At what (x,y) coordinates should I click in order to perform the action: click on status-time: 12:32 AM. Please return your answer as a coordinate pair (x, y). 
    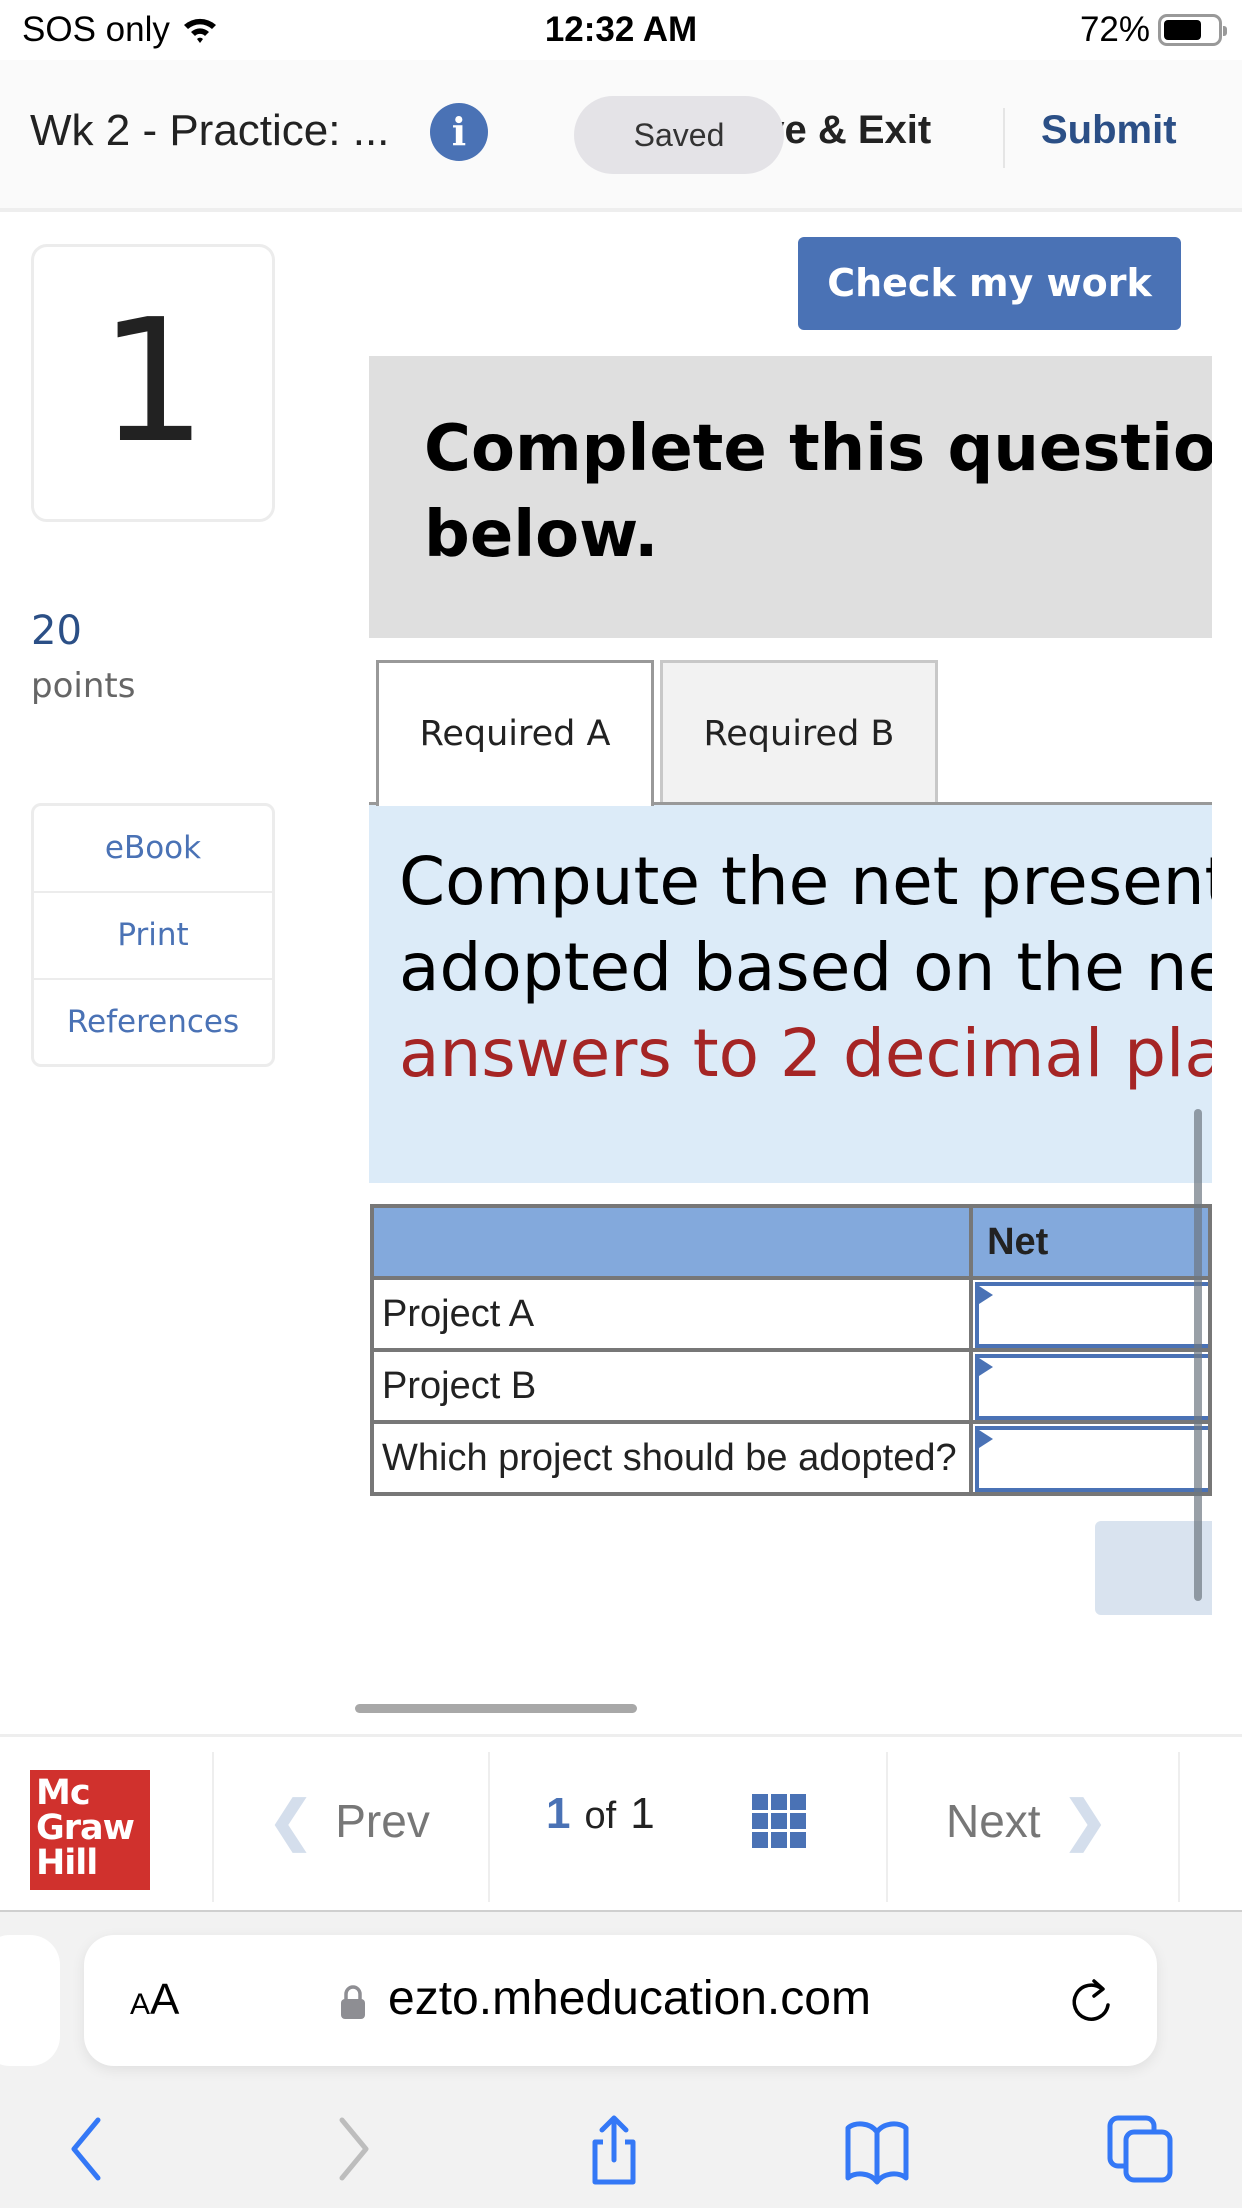
    Looking at the image, I should click on (621, 29).